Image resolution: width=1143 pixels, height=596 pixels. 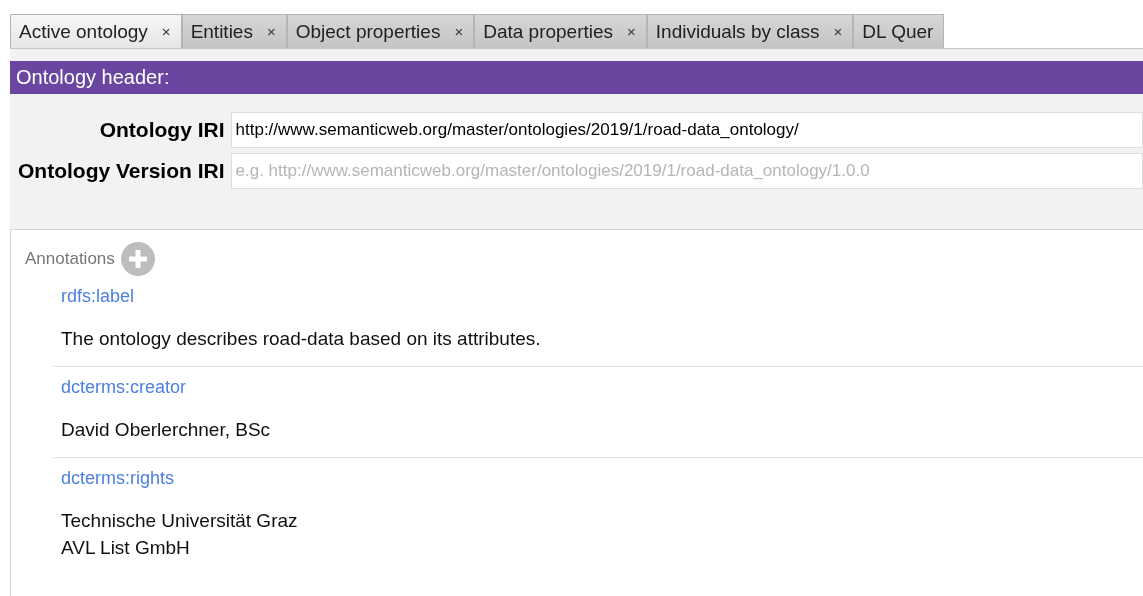 I want to click on section-header: Ontology header:, so click(x=576, y=77).